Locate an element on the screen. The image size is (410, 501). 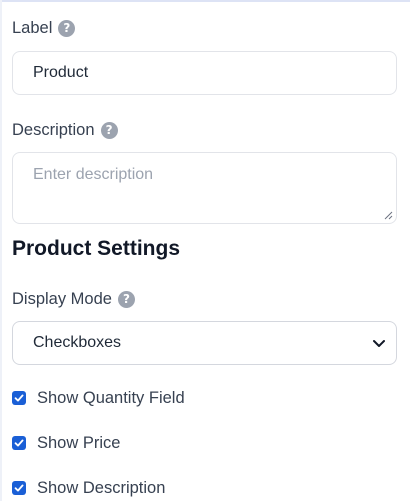
label-input-value: Product is located at coordinates (61, 72).